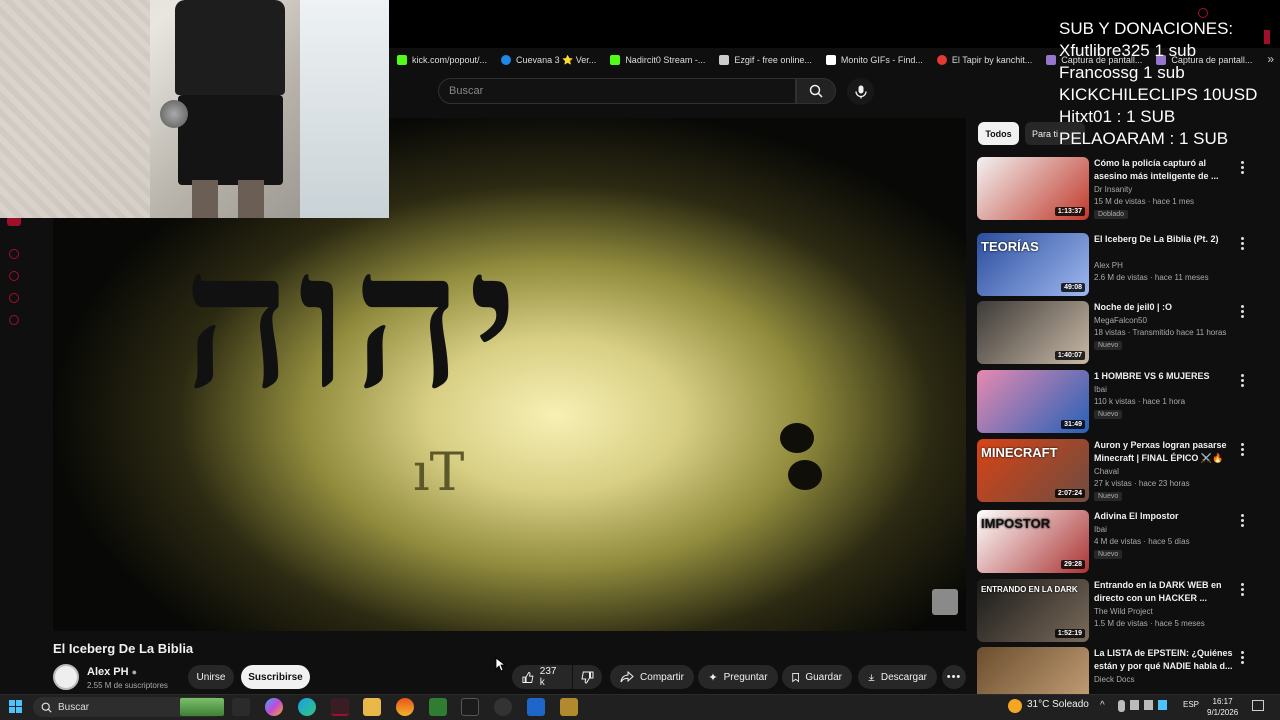 The width and height of the screenshot is (1280, 720). What do you see at coordinates (1102, 705) in the screenshot?
I see `chevron-up-icon: ^` at bounding box center [1102, 705].